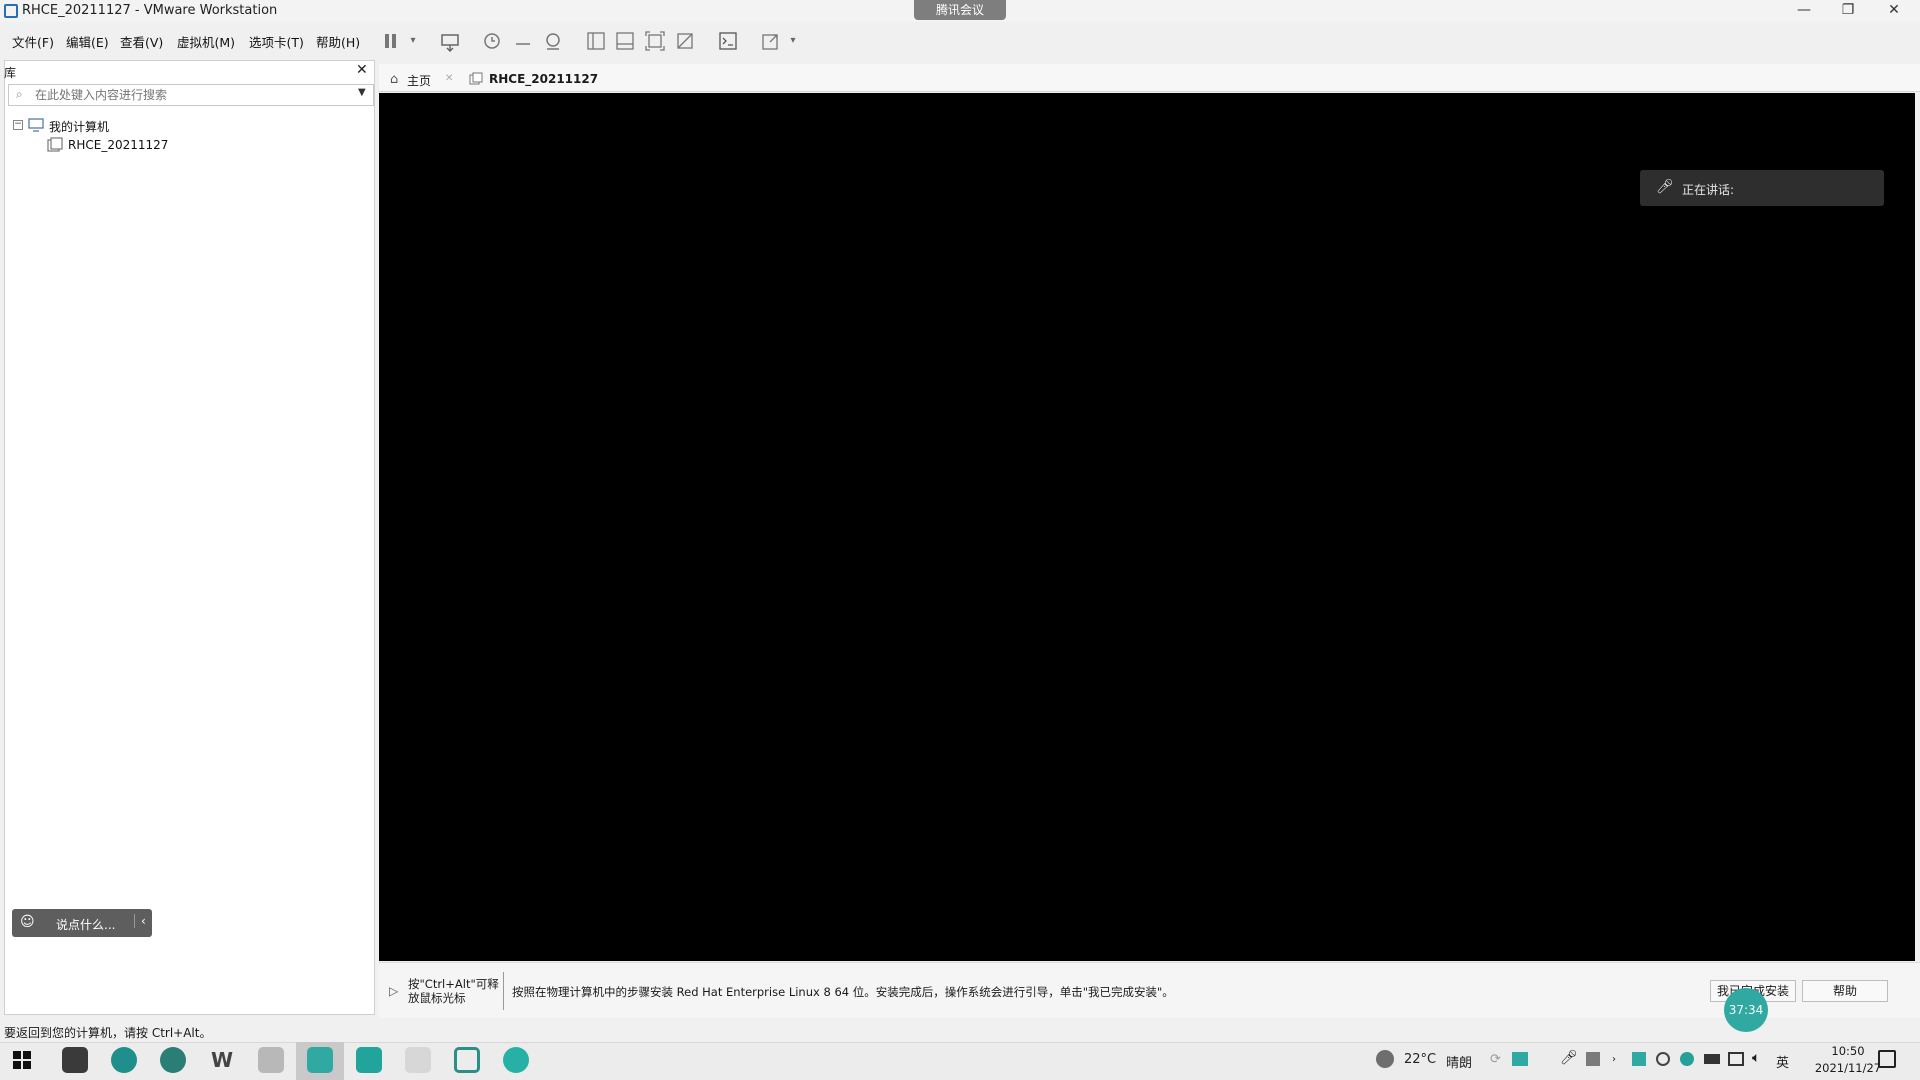 This screenshot has height=1080, width=1920. I want to click on library-close-button: ✕, so click(362, 70).